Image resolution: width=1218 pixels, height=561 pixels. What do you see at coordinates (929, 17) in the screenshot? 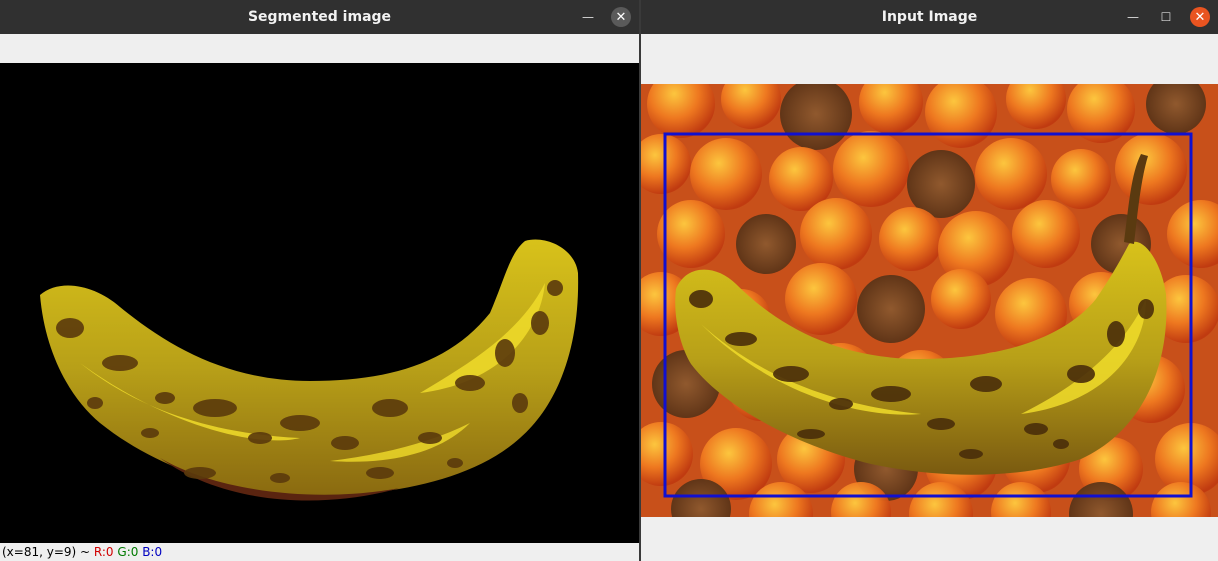
I see `input-window-titlebar: Input Image — ☐ ✕` at bounding box center [929, 17].